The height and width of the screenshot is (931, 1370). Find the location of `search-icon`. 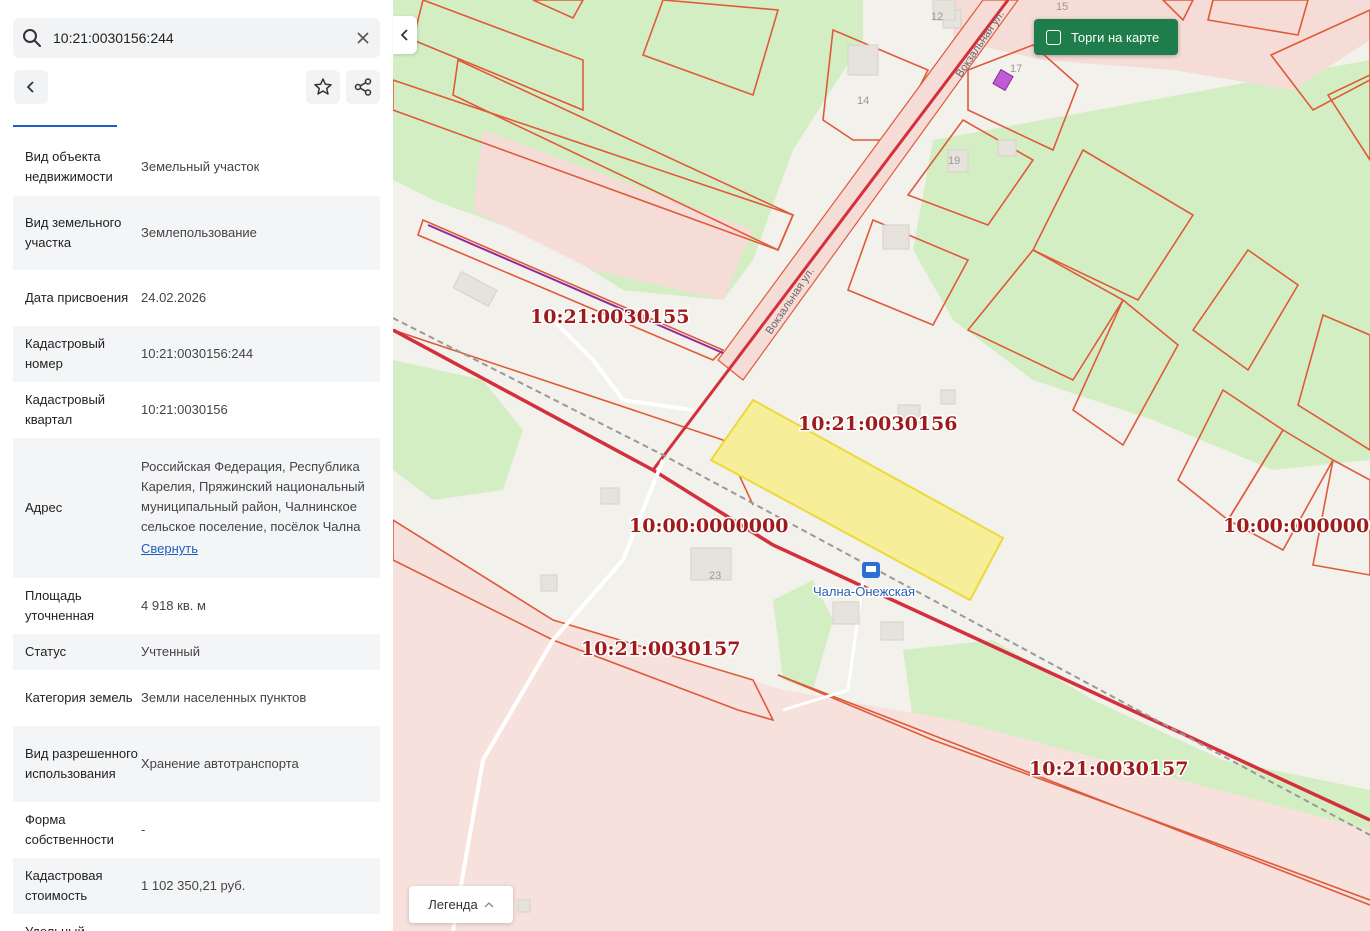

search-icon is located at coordinates (32, 38).